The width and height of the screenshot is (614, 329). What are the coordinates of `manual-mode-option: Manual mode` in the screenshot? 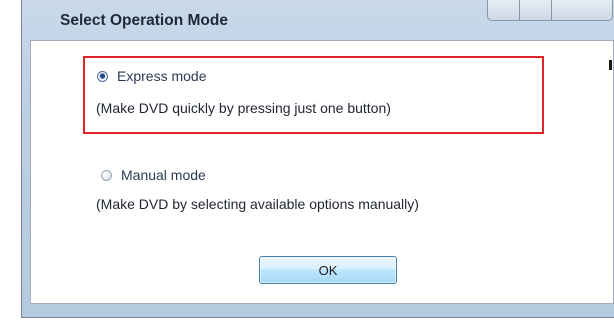 It's located at (153, 175).